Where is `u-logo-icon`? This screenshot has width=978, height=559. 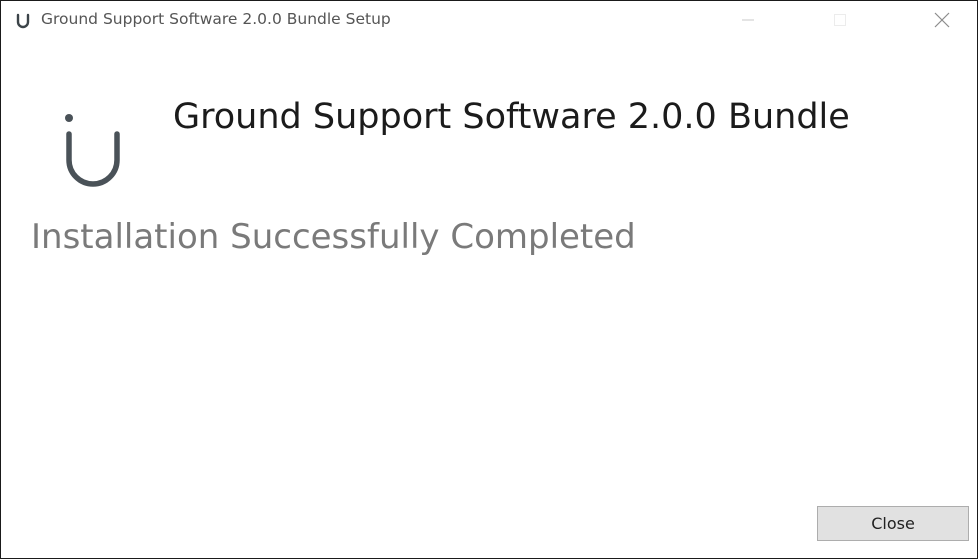
u-logo-icon is located at coordinates (92, 150).